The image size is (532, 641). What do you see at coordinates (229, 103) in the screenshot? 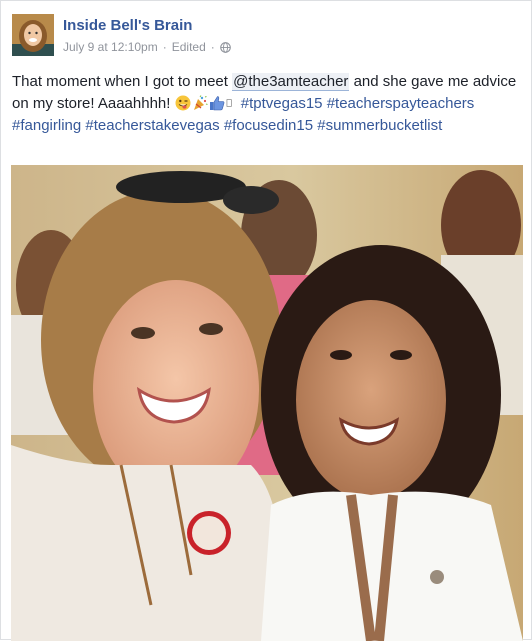
I see `unsupported-glyph` at bounding box center [229, 103].